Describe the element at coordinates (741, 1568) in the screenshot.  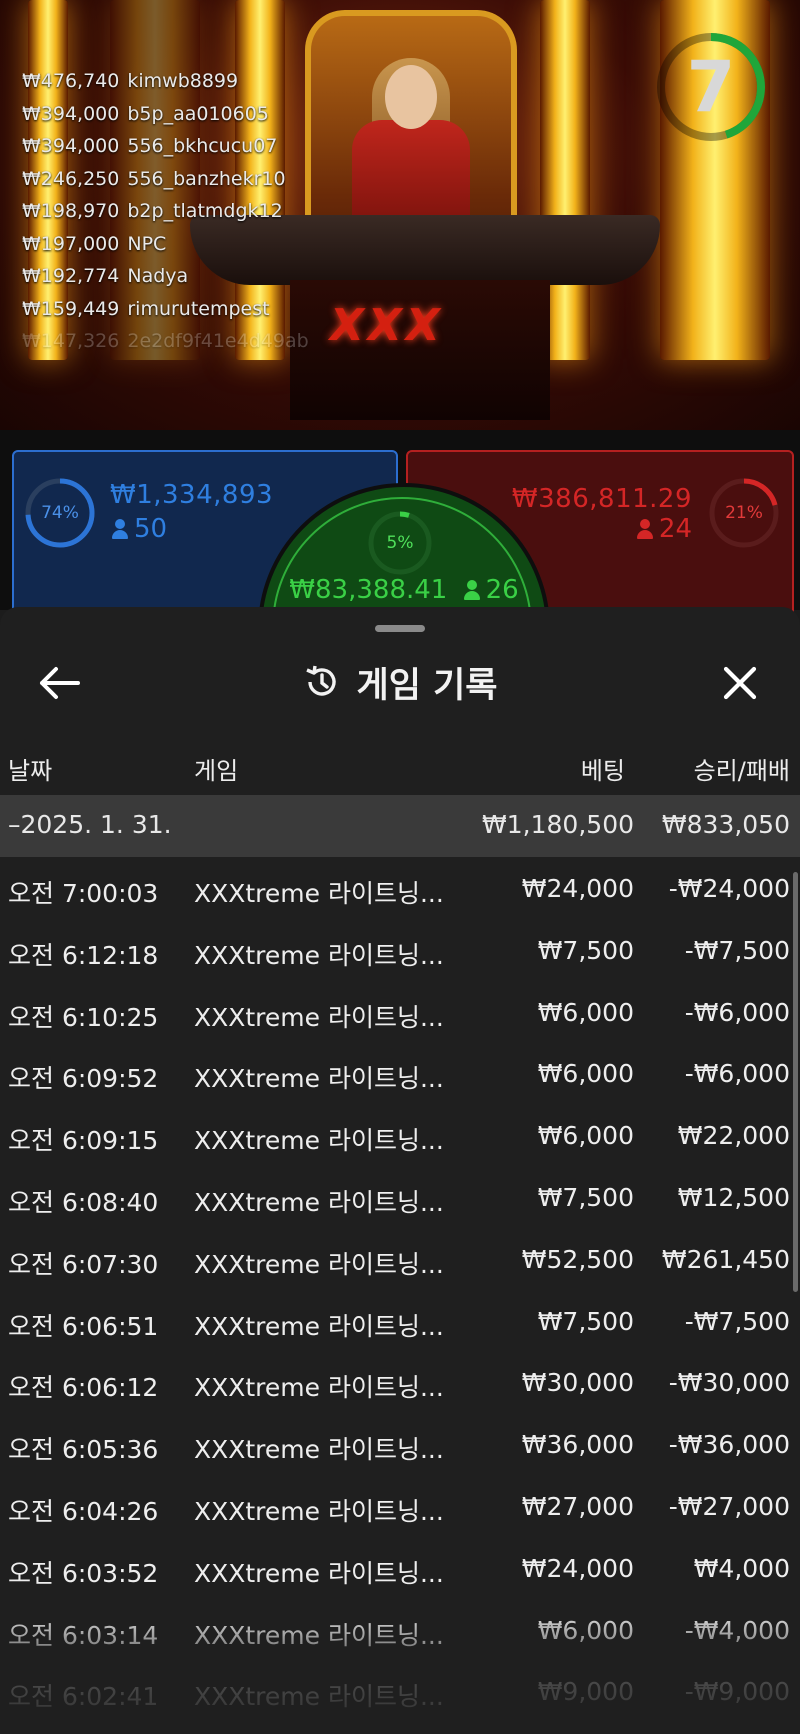
I see `row-result: ₩4,000` at that location.